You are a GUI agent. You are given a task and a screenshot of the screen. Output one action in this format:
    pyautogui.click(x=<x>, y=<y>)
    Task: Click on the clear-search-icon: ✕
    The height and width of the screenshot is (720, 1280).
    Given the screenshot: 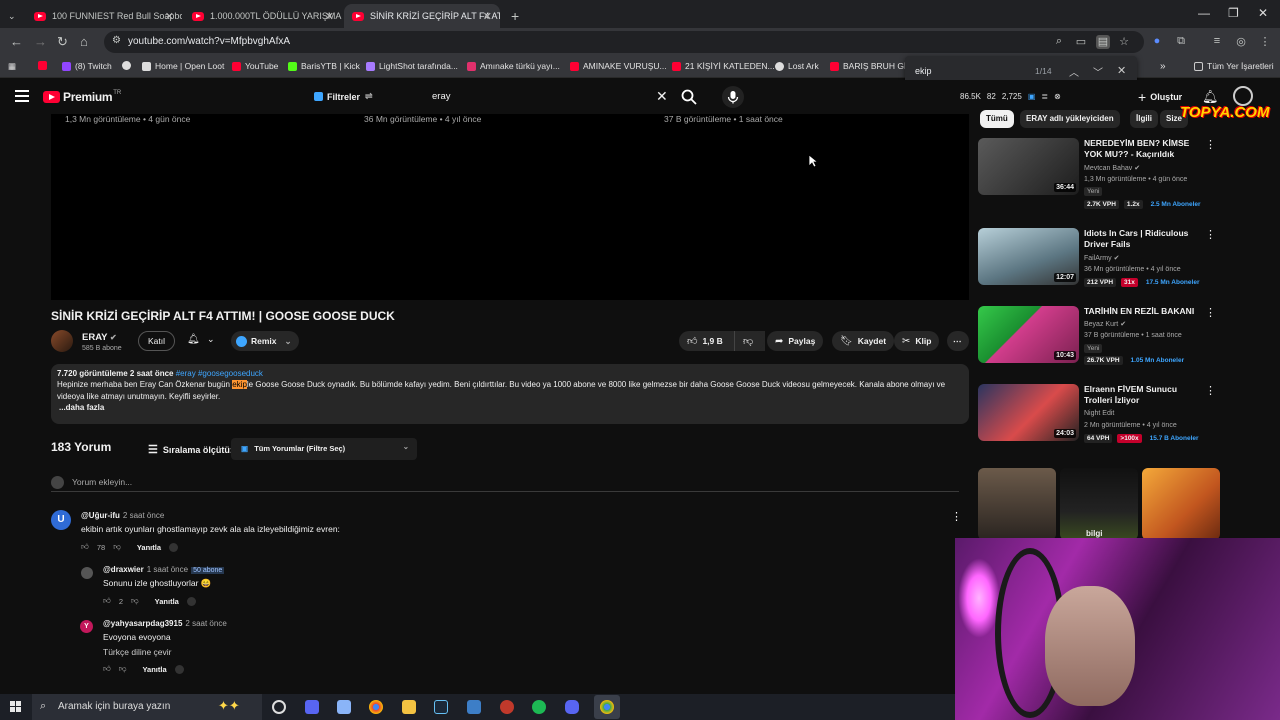 What is the action you would take?
    pyautogui.click(x=662, y=96)
    